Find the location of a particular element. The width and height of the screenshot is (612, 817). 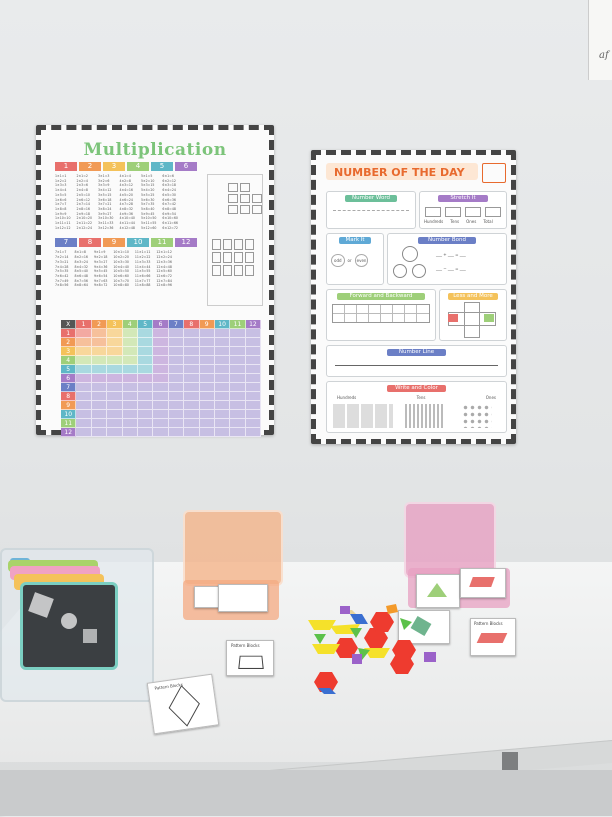

pink-case-lid is located at coordinates (450, 540).